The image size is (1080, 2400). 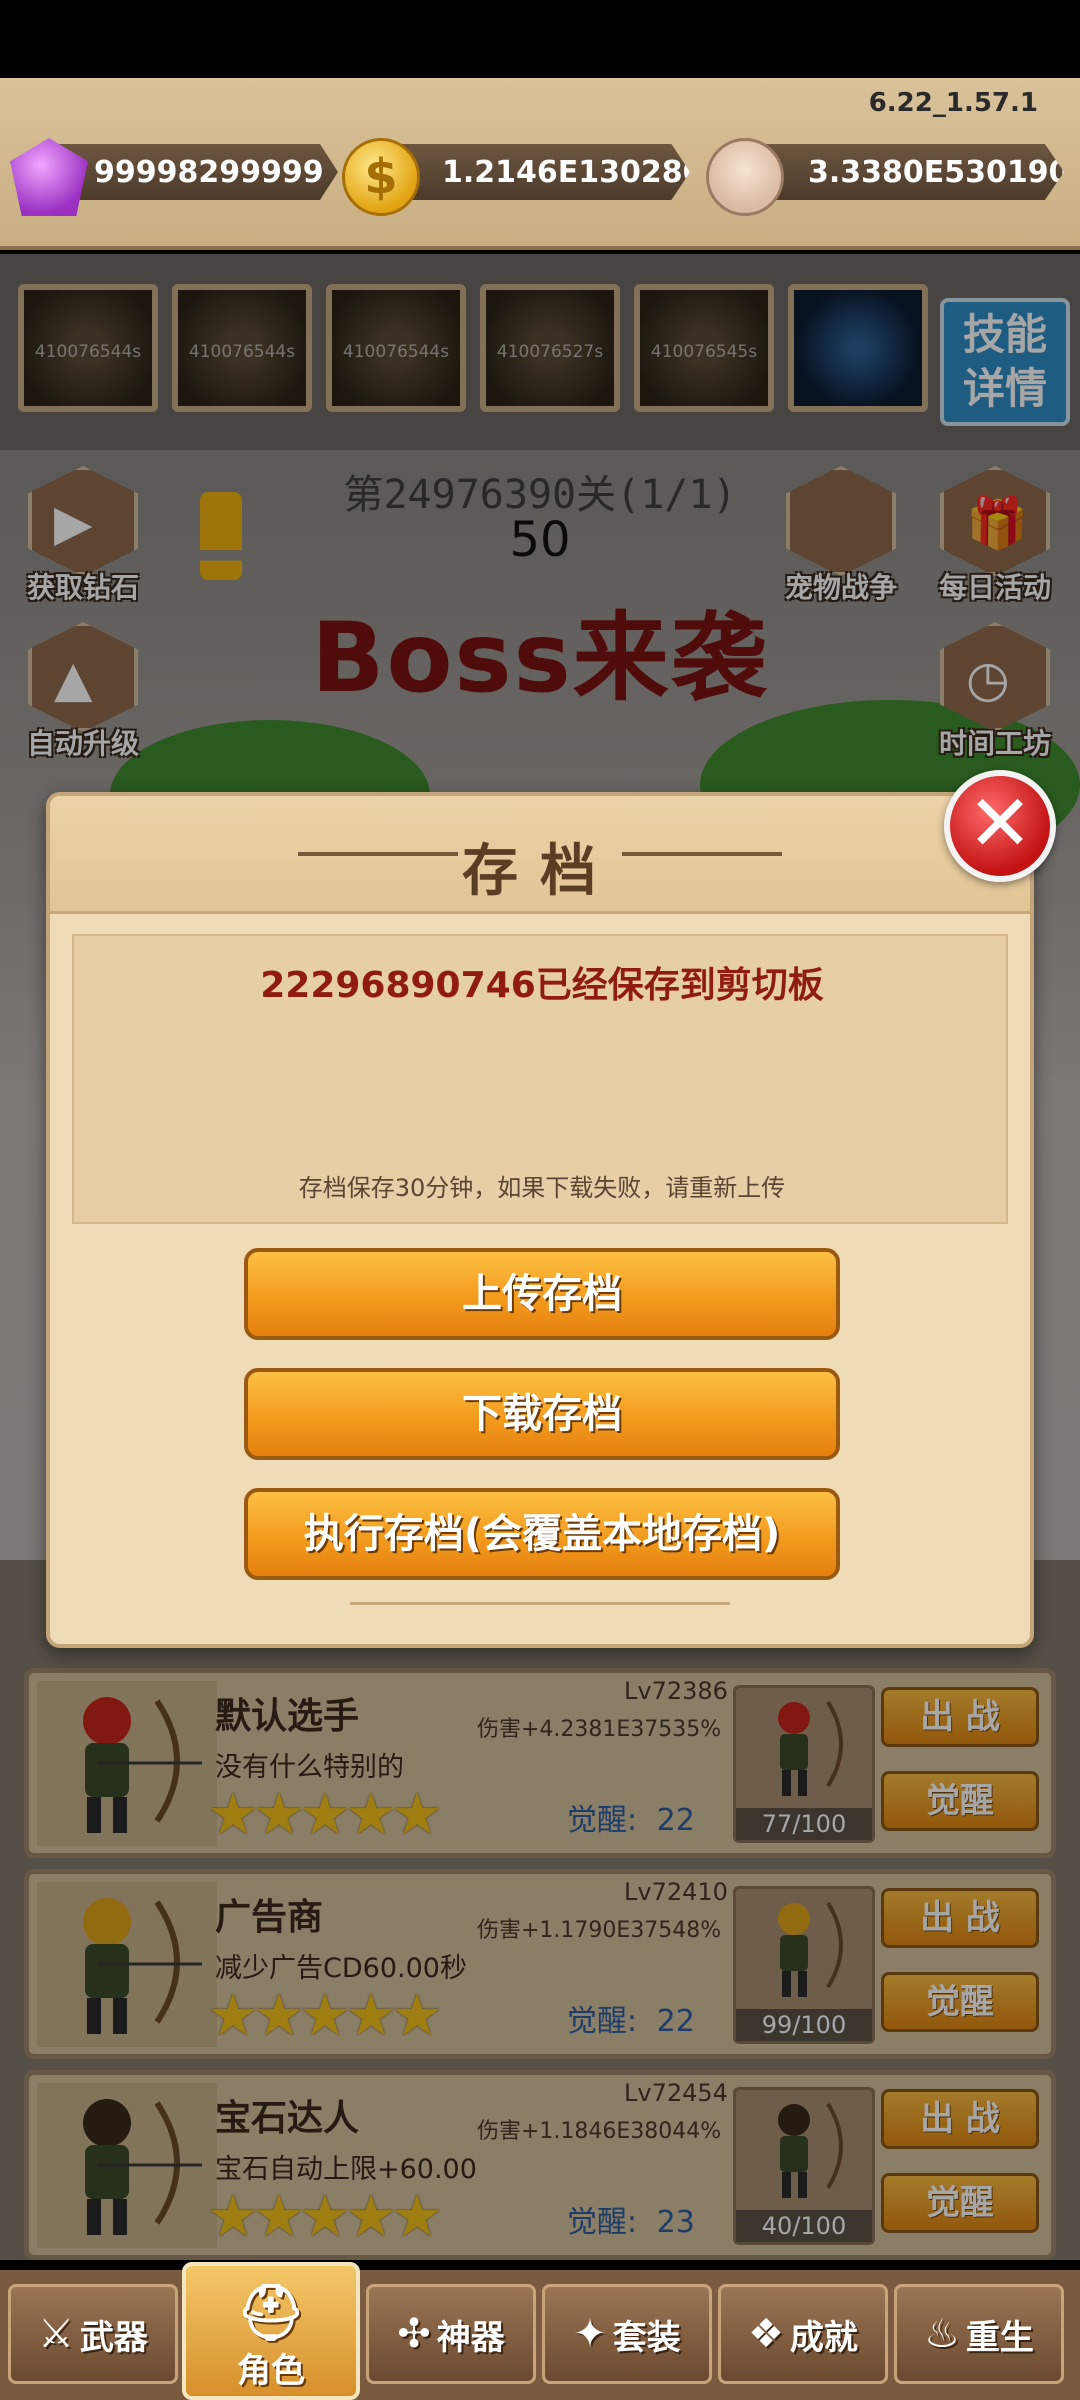 I want to click on skull-counter: 3.3380E530190, so click(x=886, y=177).